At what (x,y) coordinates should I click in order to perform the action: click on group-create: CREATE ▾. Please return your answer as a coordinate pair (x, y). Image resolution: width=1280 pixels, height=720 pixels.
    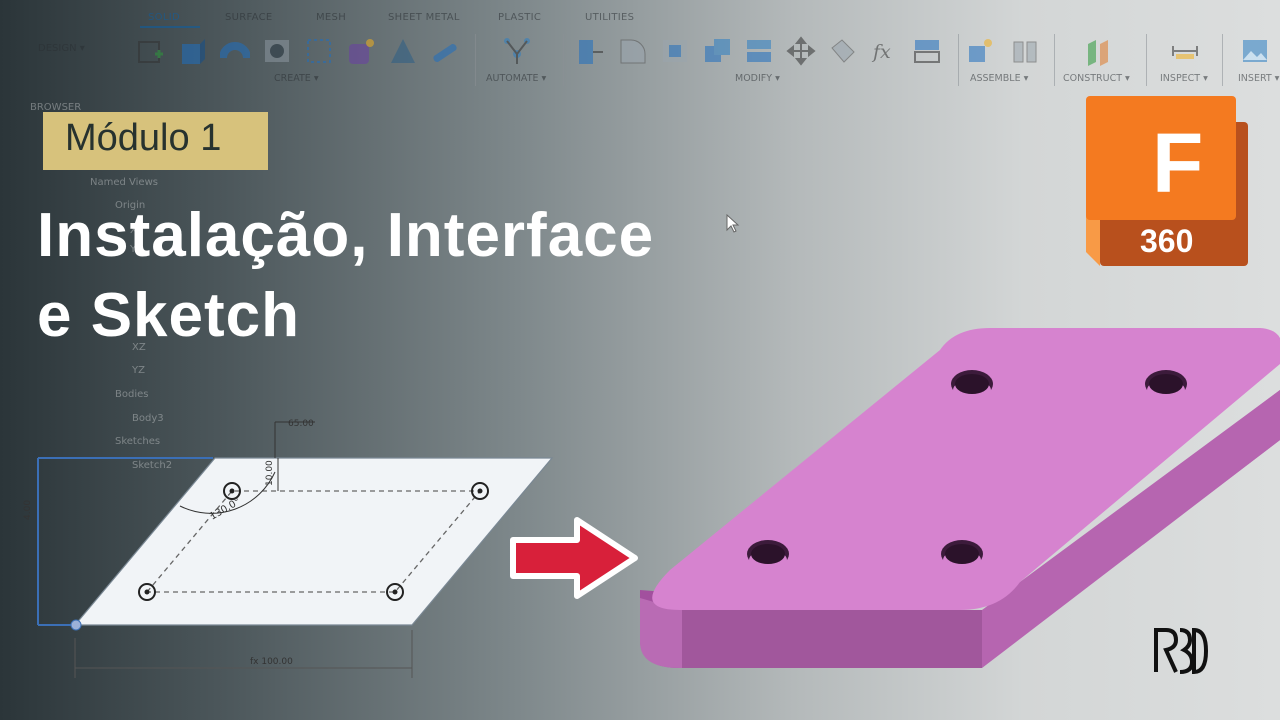
    Looking at the image, I should click on (296, 78).